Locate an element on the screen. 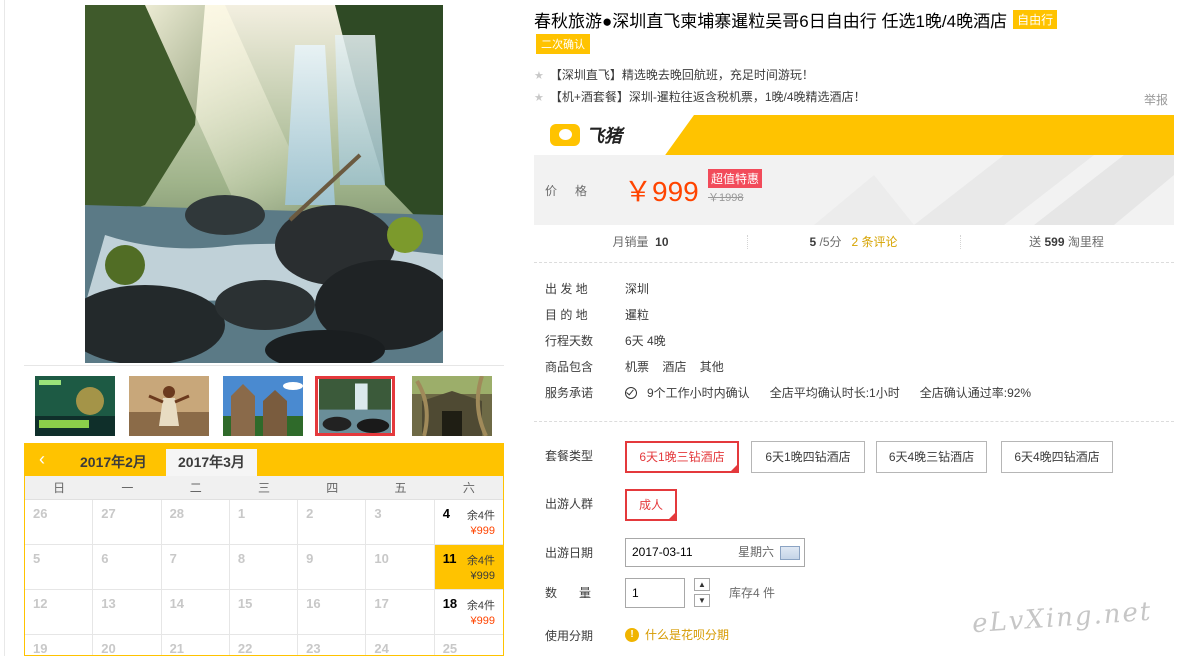 This screenshot has height=656, width=1178. calendar-day-stock: 余4件 is located at coordinates (480, 561).